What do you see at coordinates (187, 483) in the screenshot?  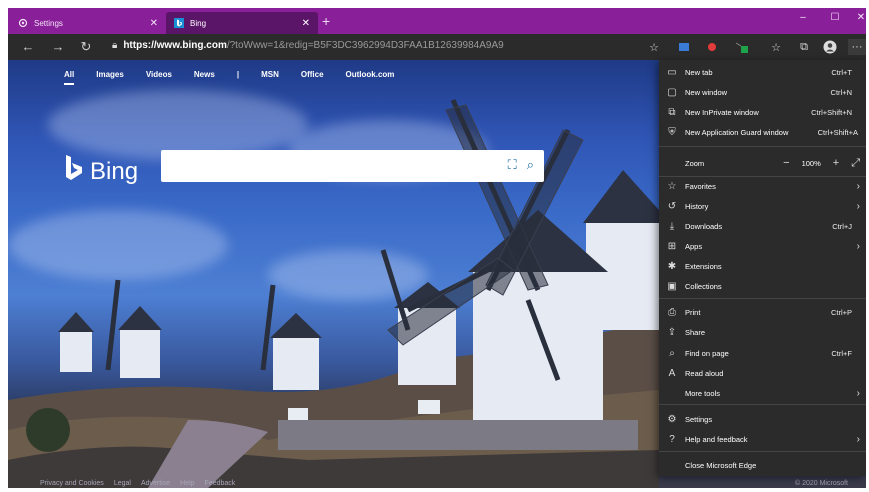 I see `footer-link: Help` at bounding box center [187, 483].